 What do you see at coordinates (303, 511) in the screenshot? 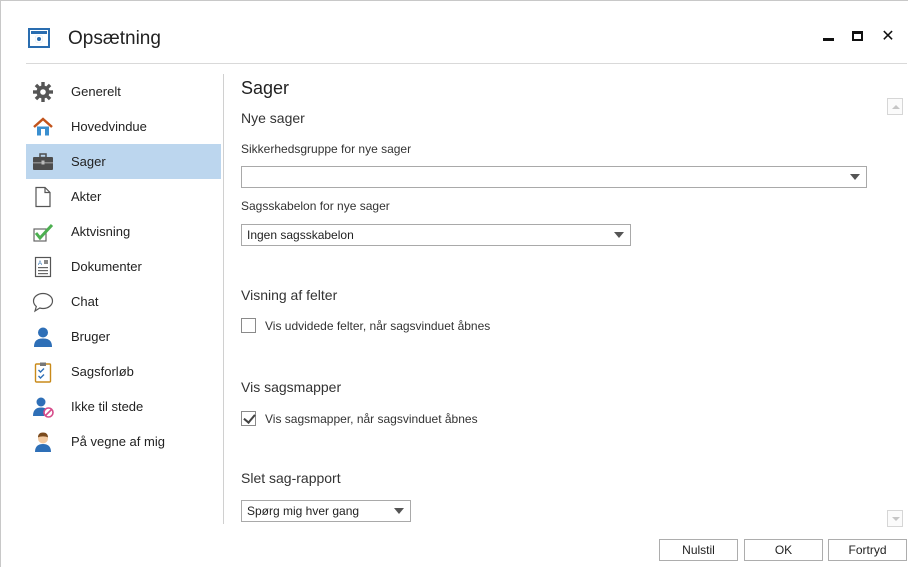
I see `delete-report-value: Spørg mig hver gang` at bounding box center [303, 511].